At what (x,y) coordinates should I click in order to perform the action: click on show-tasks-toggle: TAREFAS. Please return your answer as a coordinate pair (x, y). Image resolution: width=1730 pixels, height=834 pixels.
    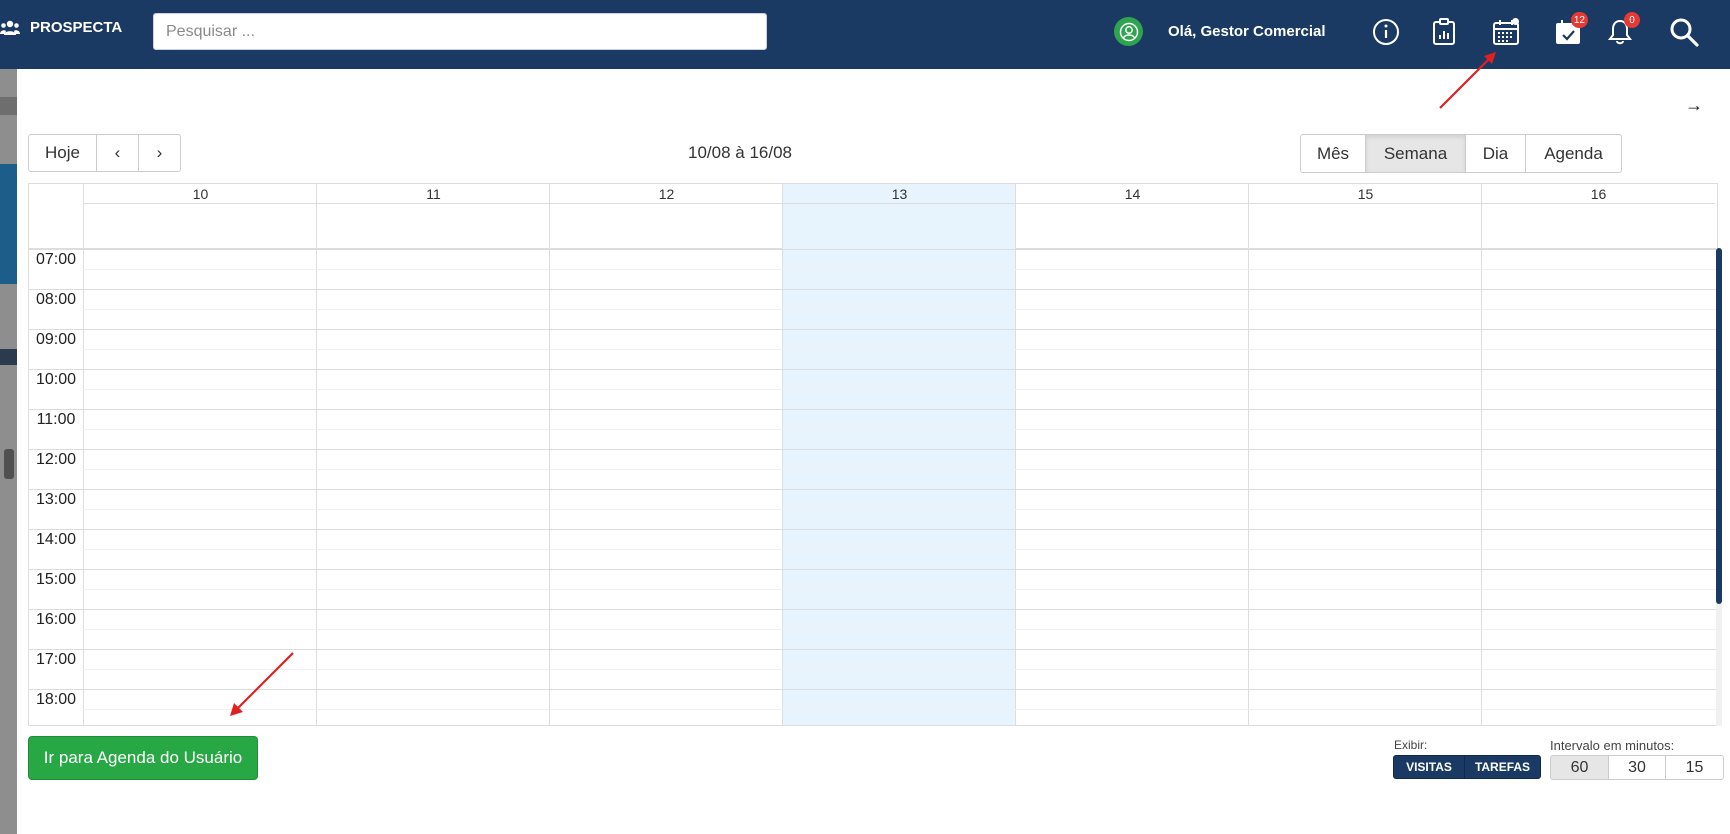
    Looking at the image, I should click on (1502, 767).